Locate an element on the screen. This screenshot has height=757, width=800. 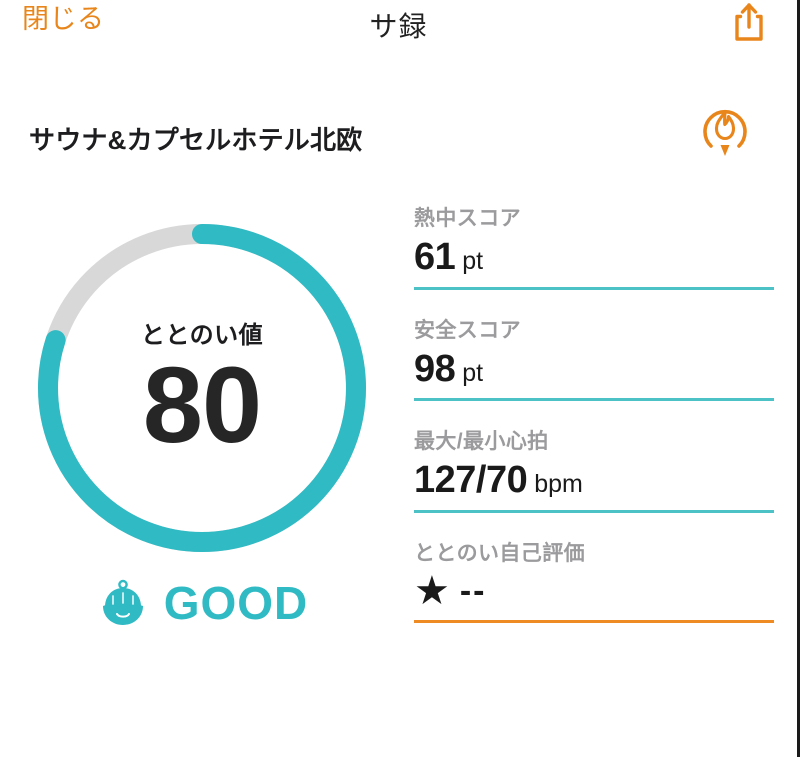
stat-label: 安全スコア is located at coordinates (467, 330).